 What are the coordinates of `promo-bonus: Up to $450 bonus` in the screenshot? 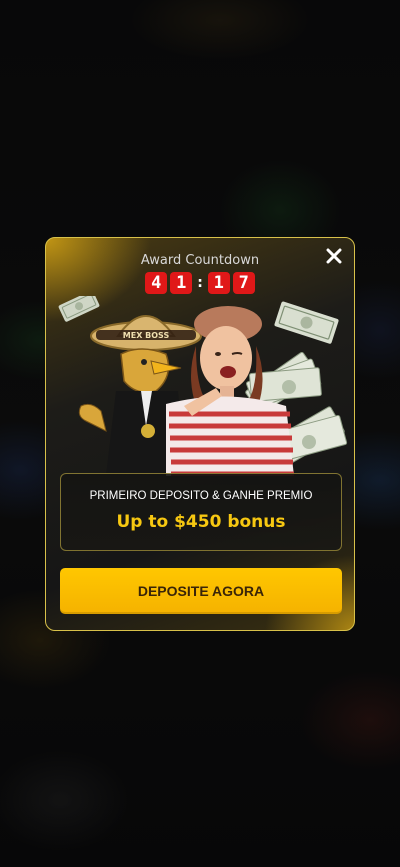 It's located at (201, 522).